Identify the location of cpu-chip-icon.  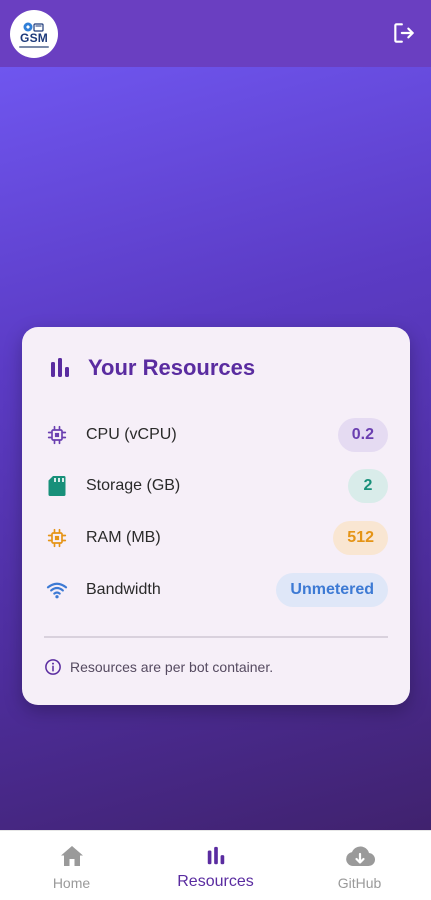
(57, 435).